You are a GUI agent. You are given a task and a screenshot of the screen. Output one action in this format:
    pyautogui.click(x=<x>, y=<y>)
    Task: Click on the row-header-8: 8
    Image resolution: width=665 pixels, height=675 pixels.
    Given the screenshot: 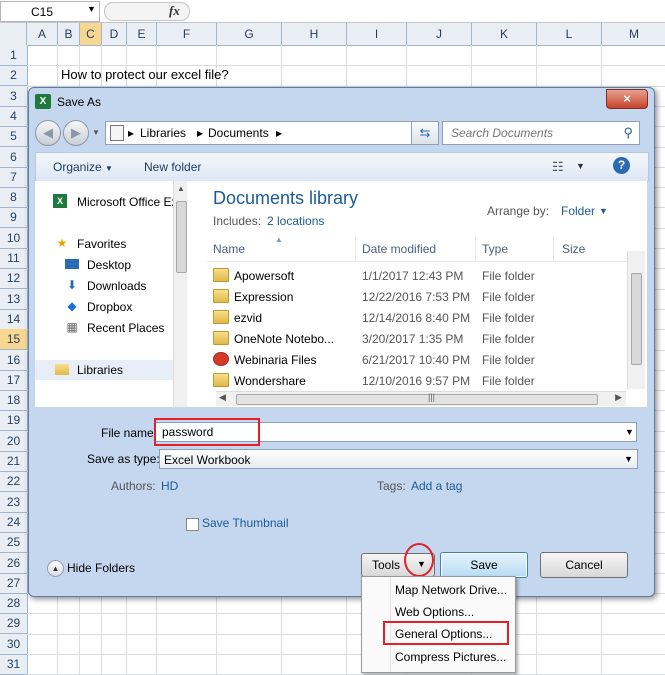 What is the action you would take?
    pyautogui.click(x=13, y=198)
    